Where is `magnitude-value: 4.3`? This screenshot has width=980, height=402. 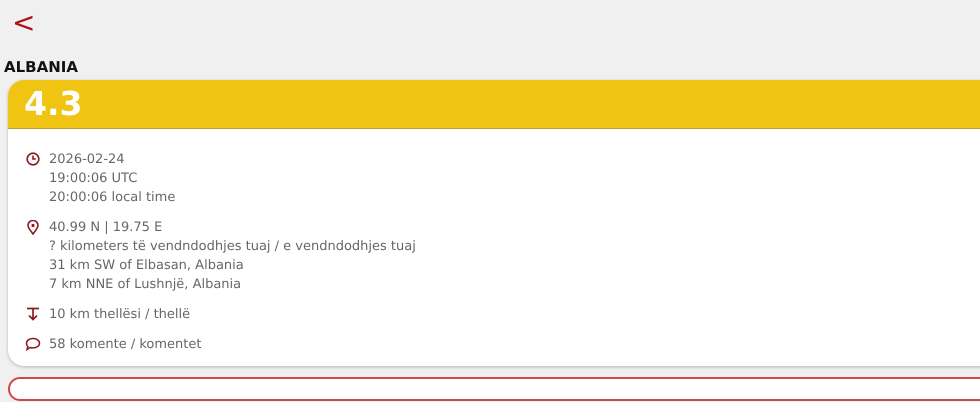
magnitude-value: 4.3 is located at coordinates (53, 104).